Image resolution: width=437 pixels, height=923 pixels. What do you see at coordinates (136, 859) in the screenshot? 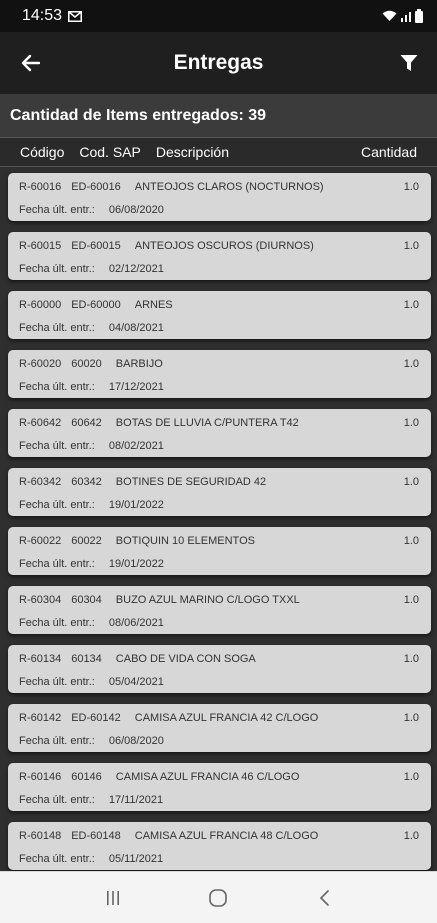
I see `item-date: 05/11/2021` at bounding box center [136, 859].